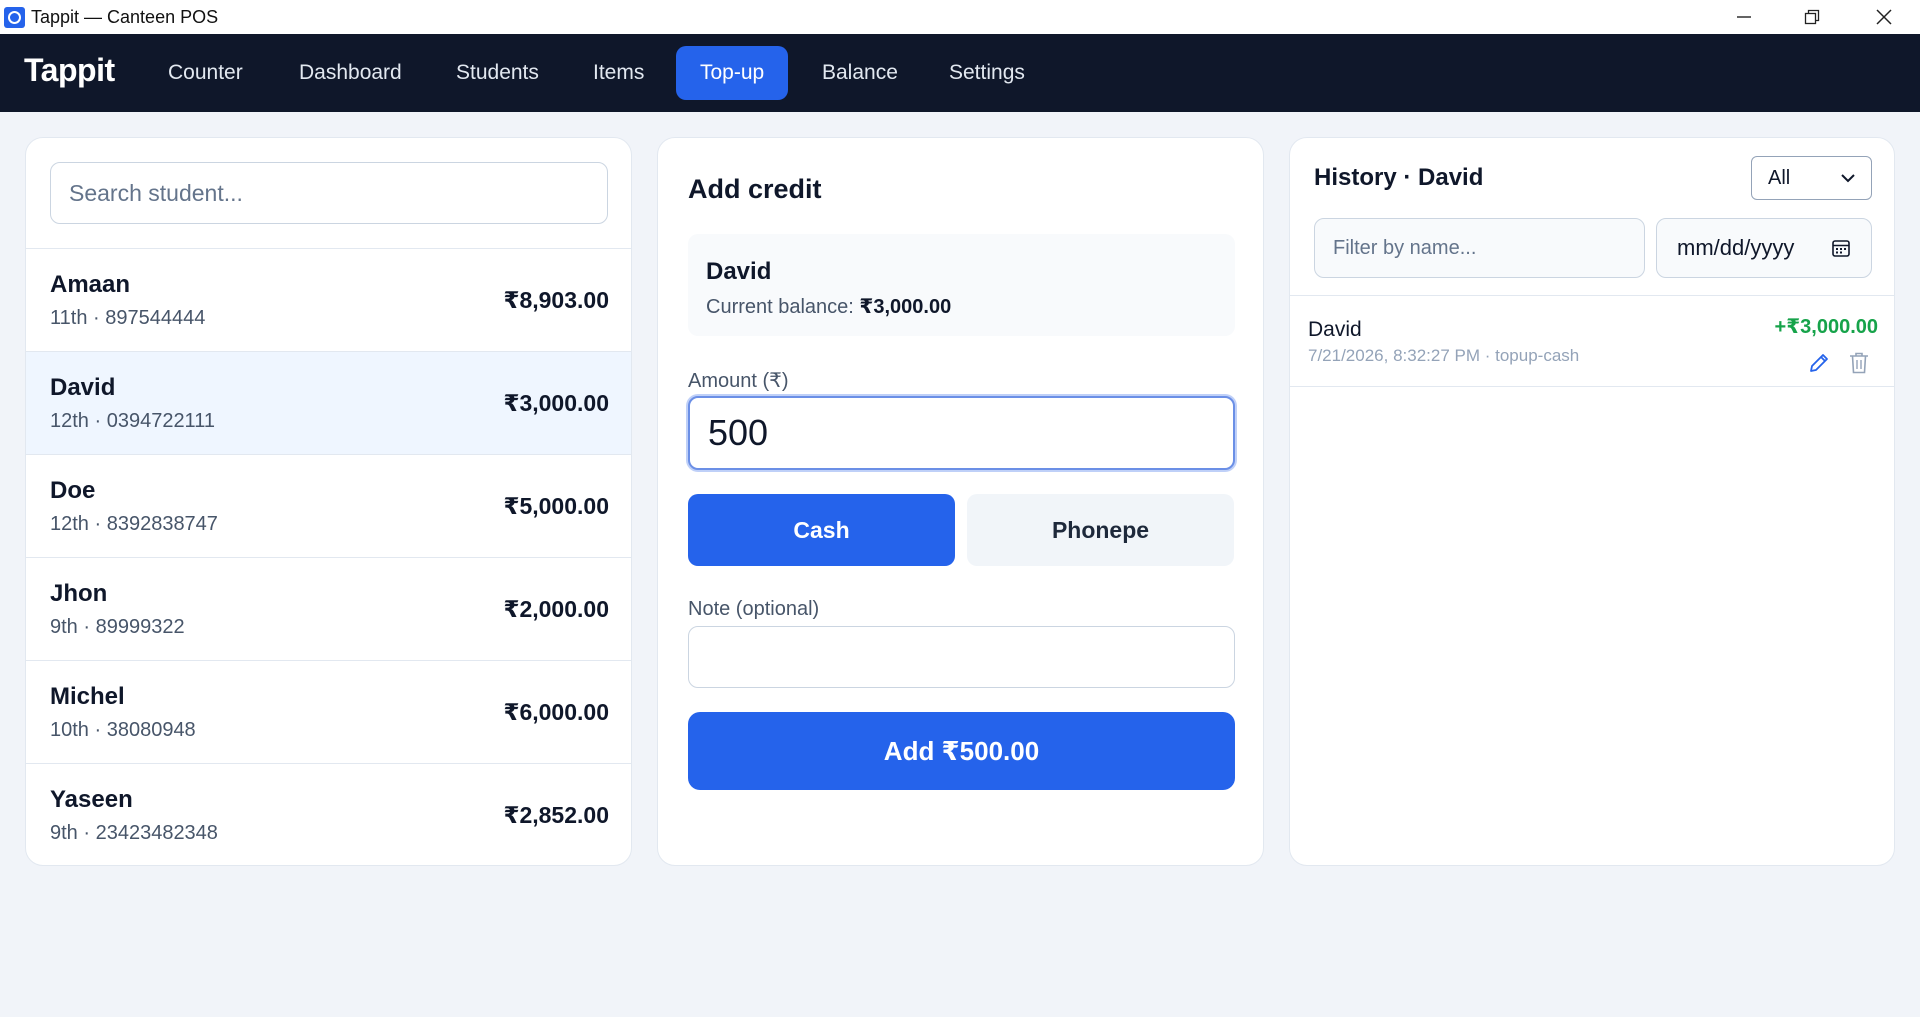 This screenshot has width=1920, height=1017. I want to click on selected-student-card: David Current balance: ₹3,000.00, so click(961, 285).